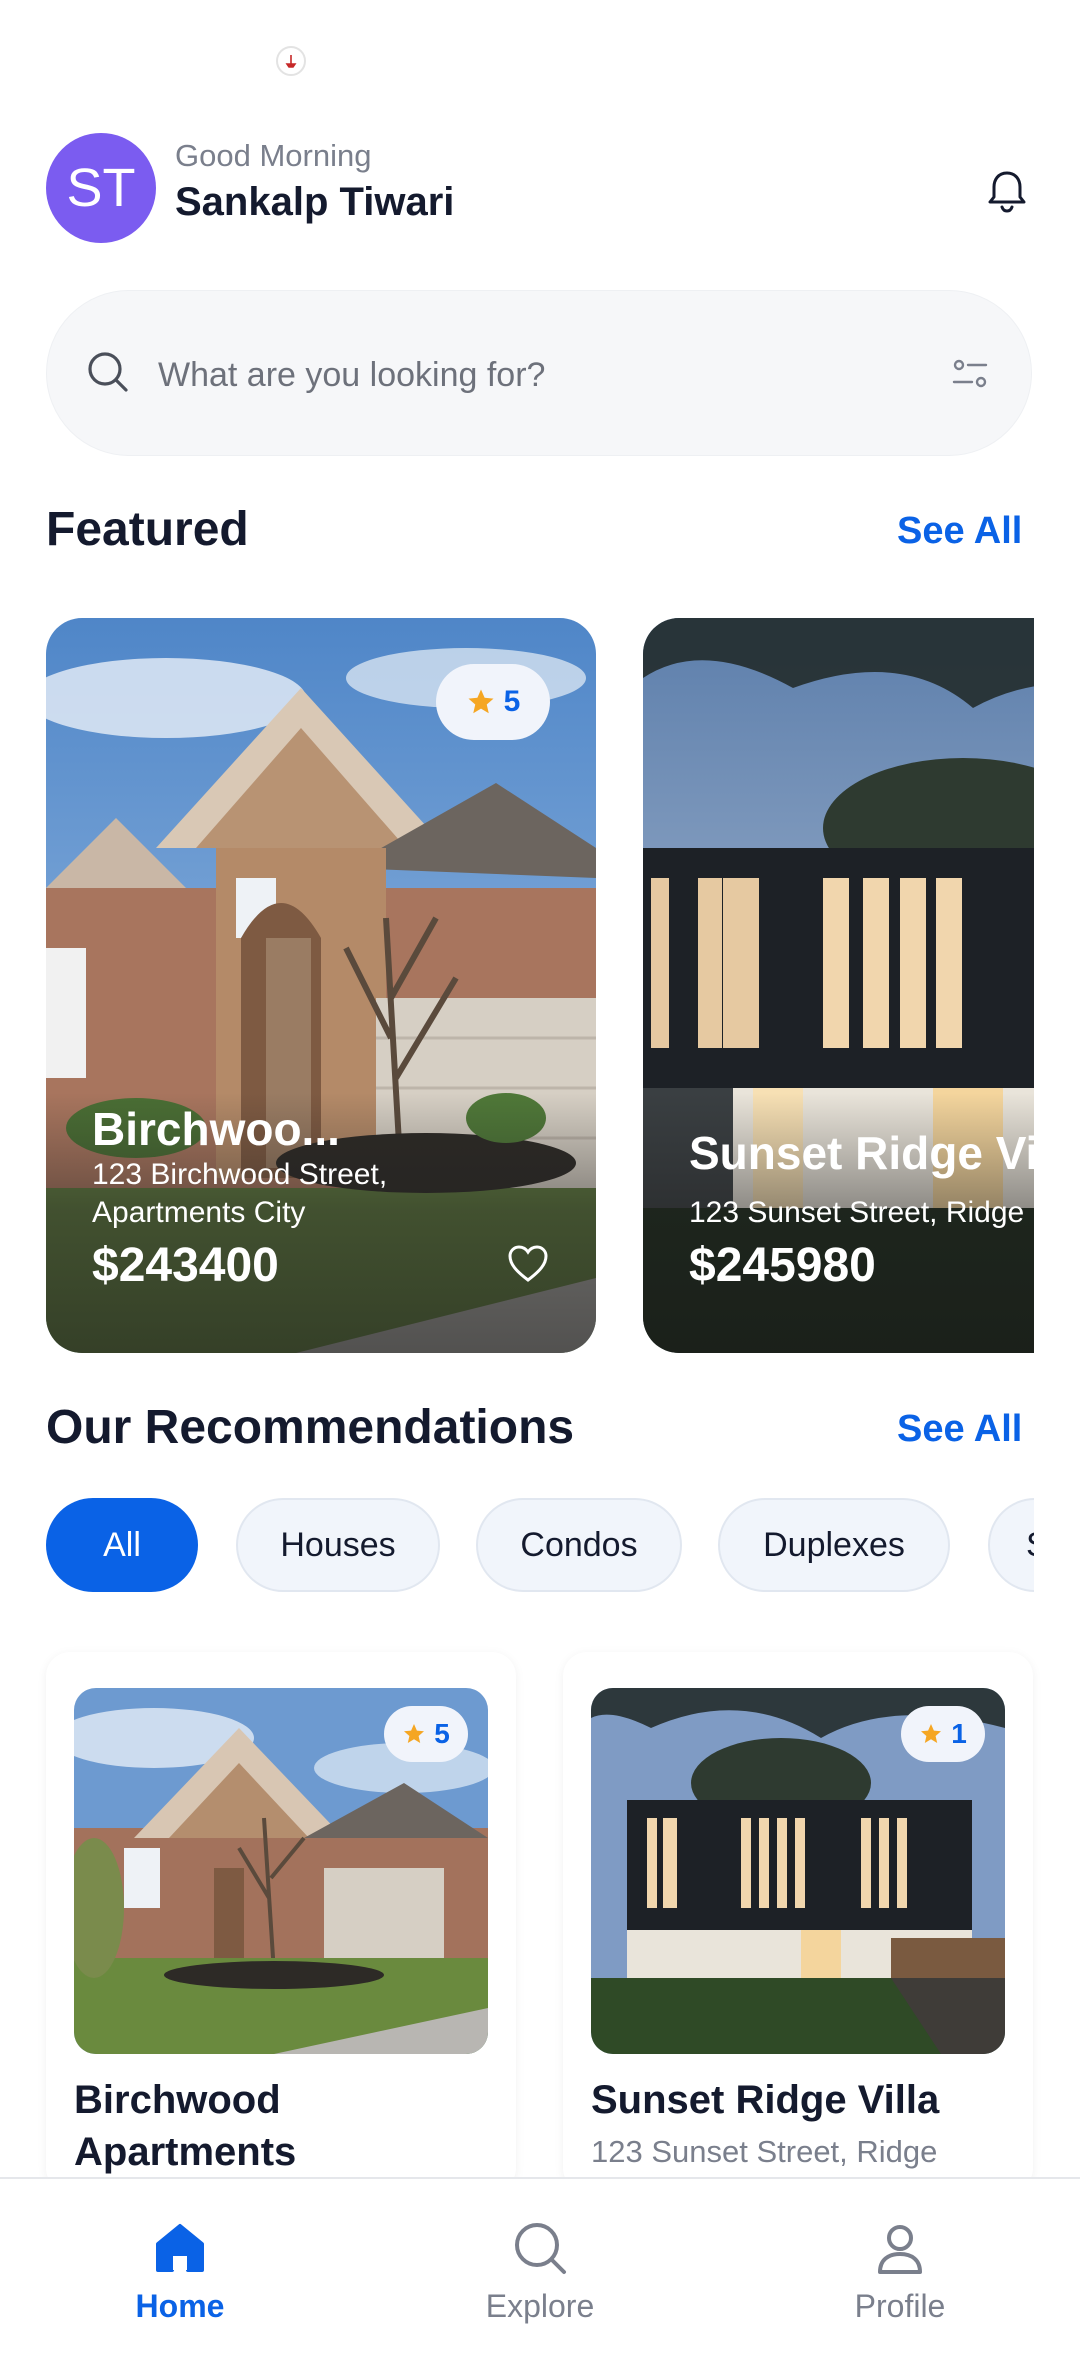  Describe the element at coordinates (959, 1733) in the screenshot. I see `rating-value: 1` at that location.